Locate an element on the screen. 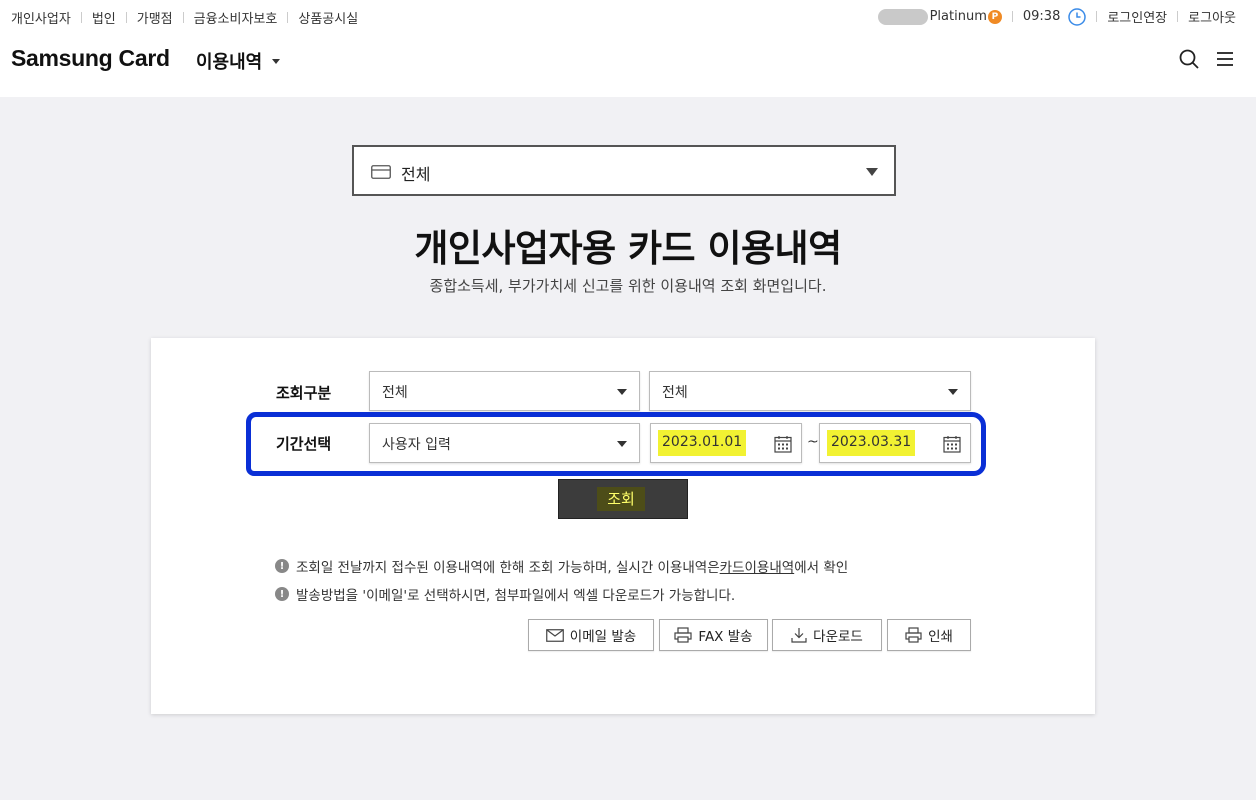 Image resolution: width=1256 pixels, height=800 pixels. search-button: 조회 is located at coordinates (623, 499).